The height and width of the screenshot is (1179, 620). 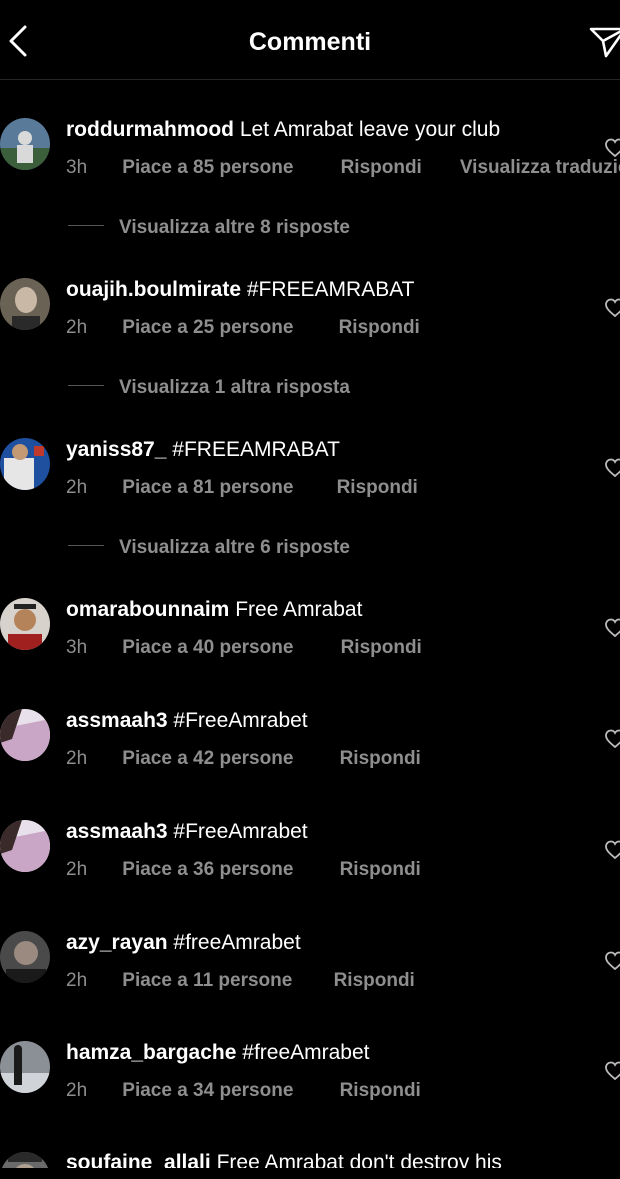 I want to click on likes-count-link: Piace a 42 persone, so click(x=228, y=759).